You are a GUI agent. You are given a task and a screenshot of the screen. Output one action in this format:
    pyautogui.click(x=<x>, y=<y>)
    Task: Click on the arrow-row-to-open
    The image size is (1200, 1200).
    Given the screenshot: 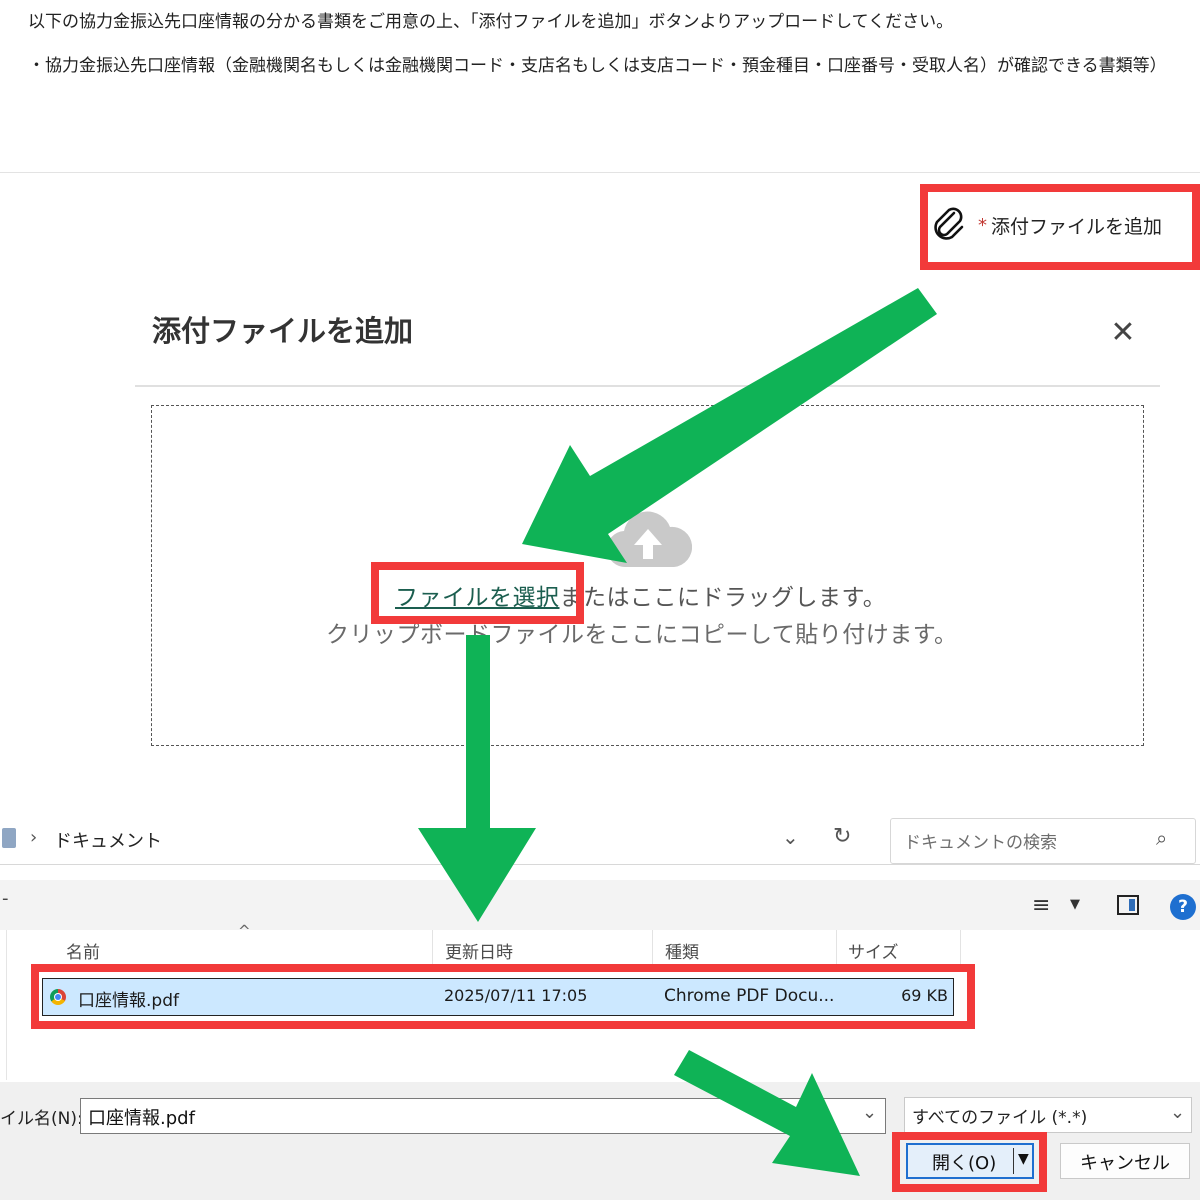 What is the action you would take?
    pyautogui.click(x=767, y=1113)
    